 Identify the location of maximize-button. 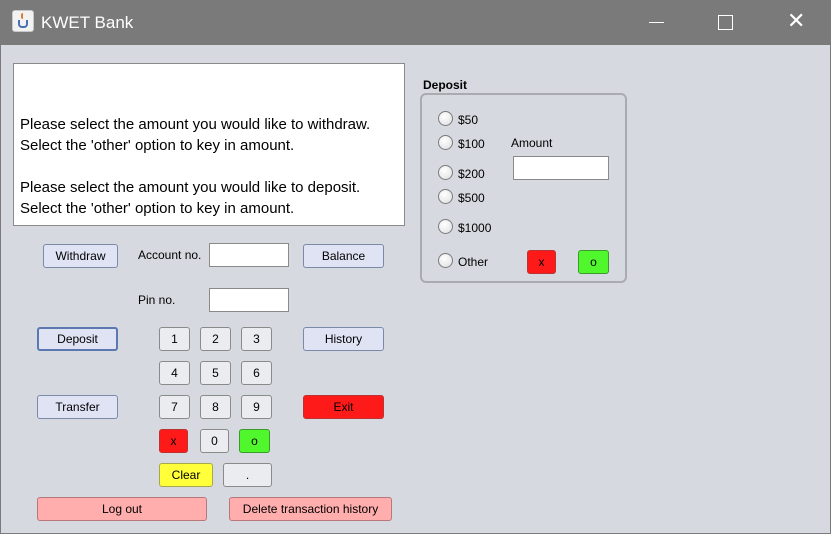
(725, 22).